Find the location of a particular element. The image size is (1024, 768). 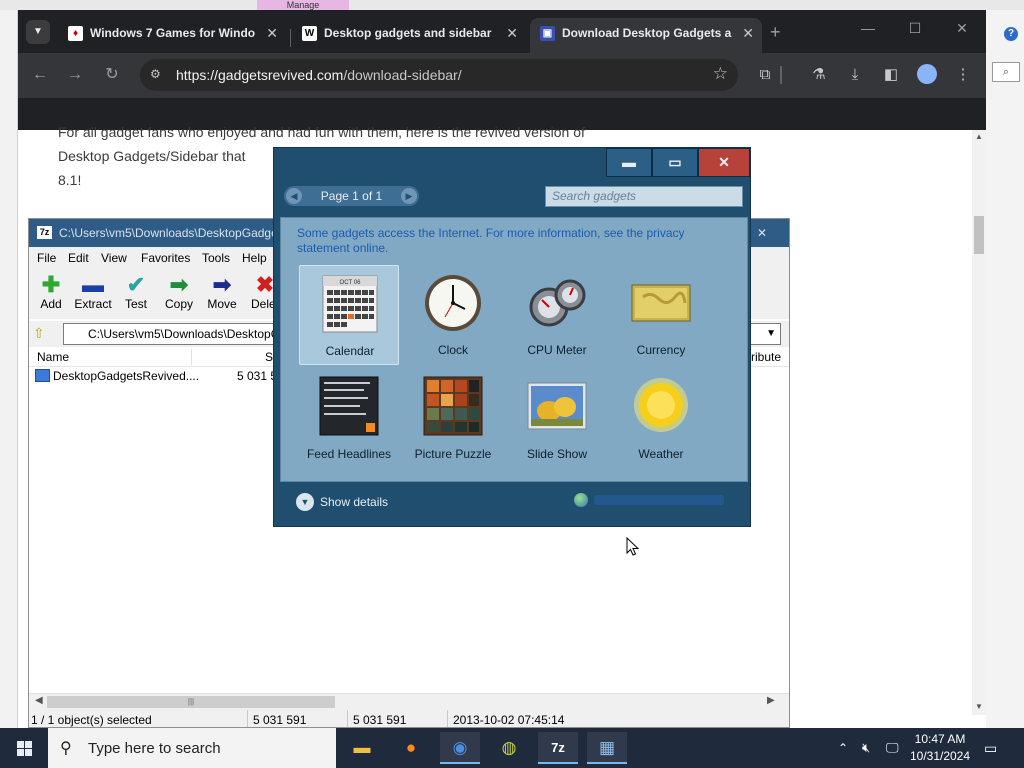

slideshow-icon is located at coordinates (557, 406).